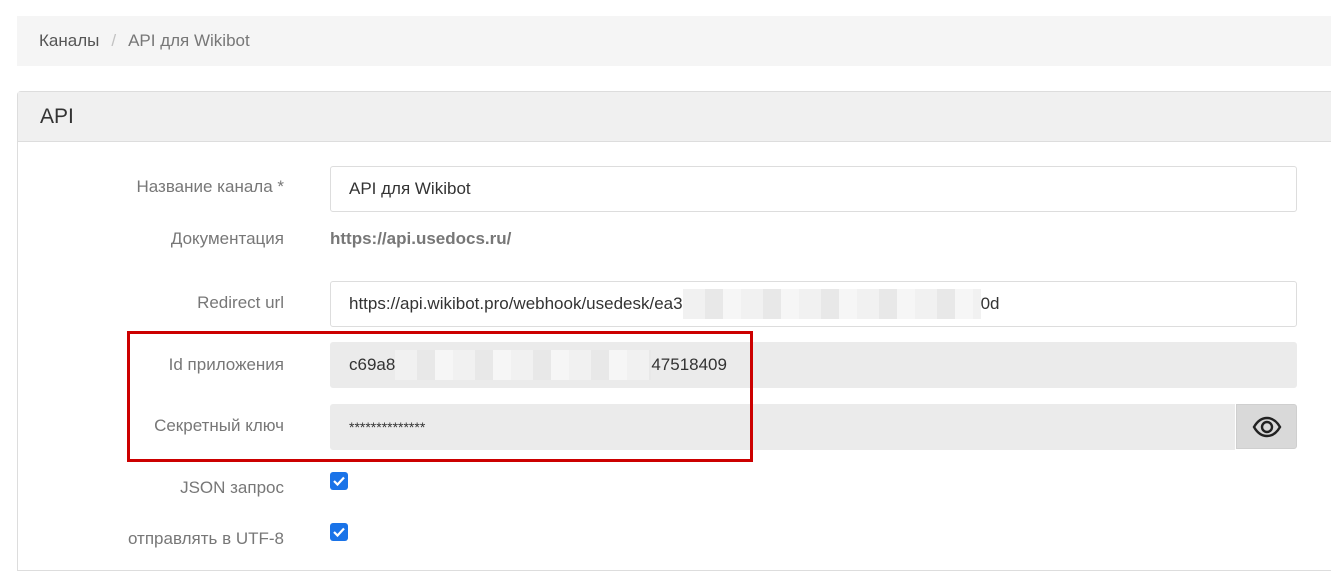 This screenshot has width=1331, height=571. Describe the element at coordinates (782, 427) in the screenshot. I see `secret-key-field: **************` at that location.